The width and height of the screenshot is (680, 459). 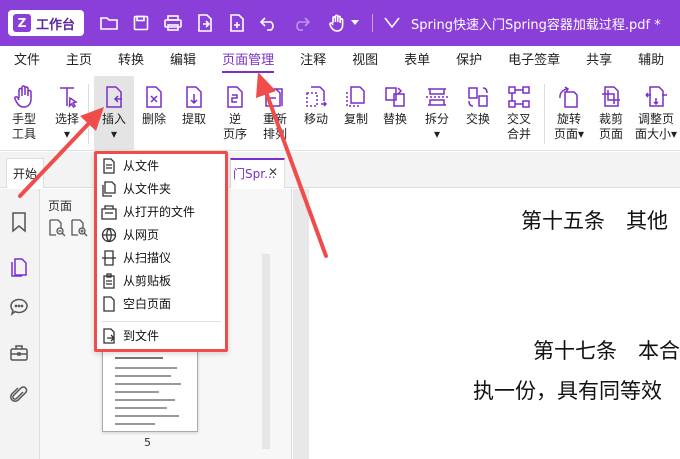 I want to click on folder-icon, so click(x=109, y=23).